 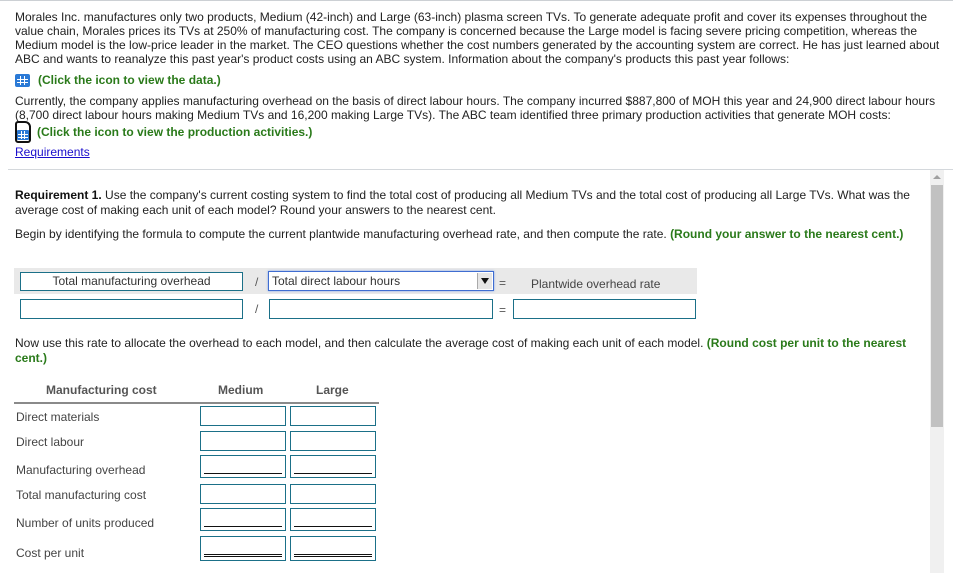 I want to click on vertical-scrollbar, so click(x=937, y=371).